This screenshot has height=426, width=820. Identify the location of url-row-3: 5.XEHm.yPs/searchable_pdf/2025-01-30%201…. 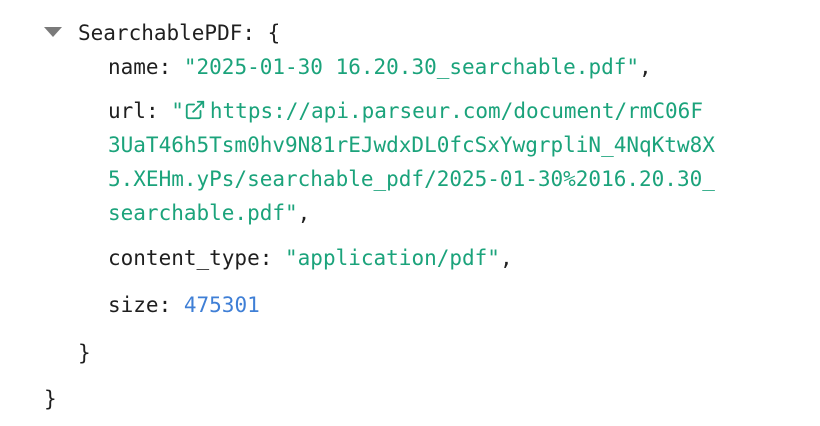
(458, 179).